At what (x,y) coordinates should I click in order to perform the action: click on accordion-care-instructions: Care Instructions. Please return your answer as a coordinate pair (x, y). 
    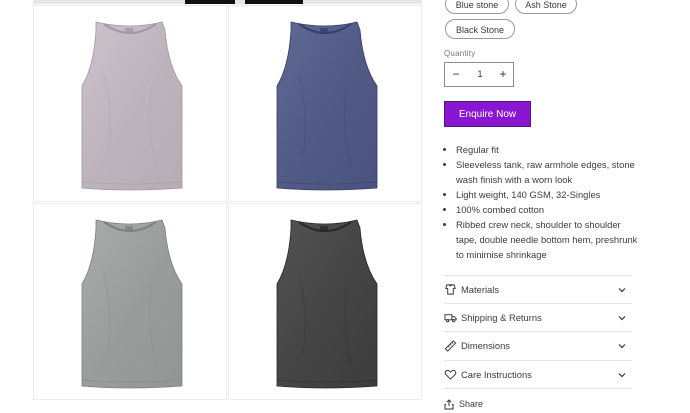
    Looking at the image, I should click on (538, 374).